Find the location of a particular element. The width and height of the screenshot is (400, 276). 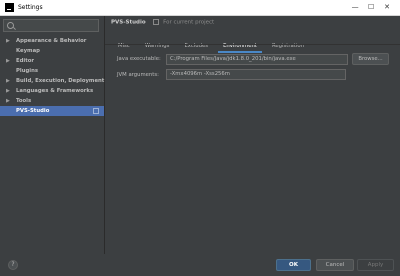

jvm-arguments-field: -Xmx4096m -Xss256m is located at coordinates (256, 74).